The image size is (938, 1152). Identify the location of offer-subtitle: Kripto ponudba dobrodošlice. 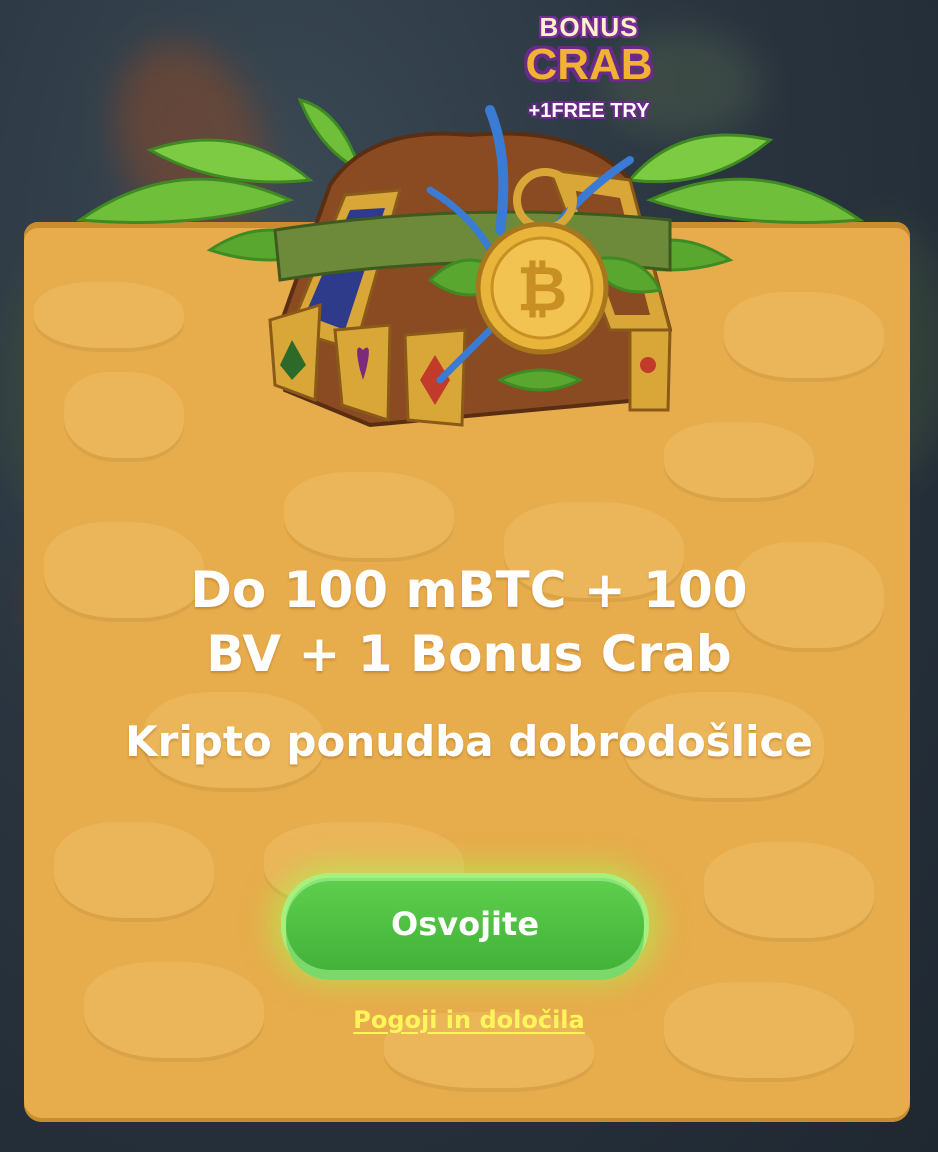
(469, 741).